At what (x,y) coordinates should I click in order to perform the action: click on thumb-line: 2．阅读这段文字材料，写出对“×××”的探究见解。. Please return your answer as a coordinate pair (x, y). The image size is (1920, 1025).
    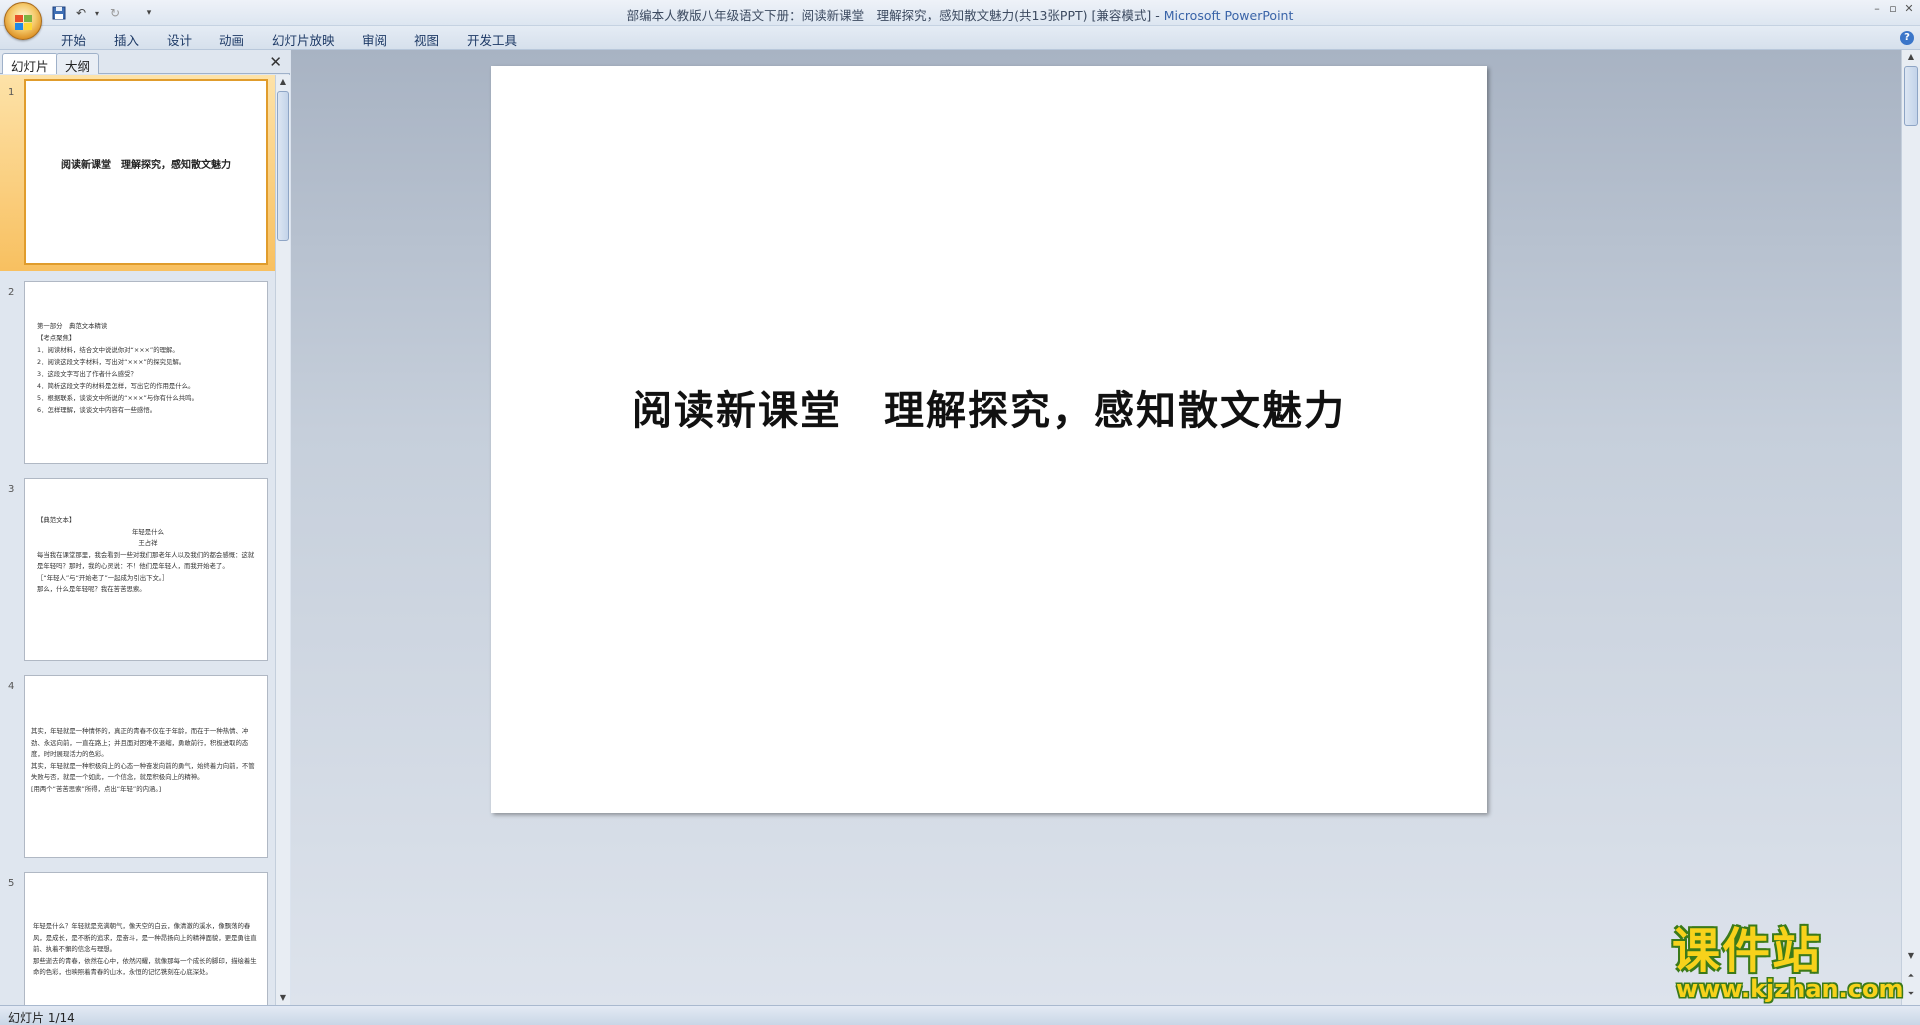
    Looking at the image, I should click on (111, 362).